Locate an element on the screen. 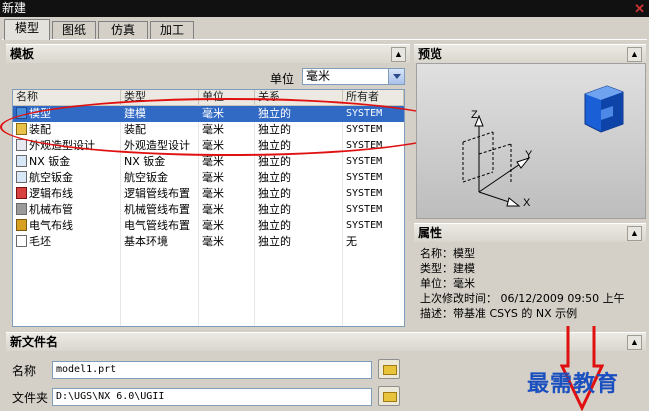 This screenshot has height=411, width=649. tab-drawing: 图纸 is located at coordinates (74, 30).